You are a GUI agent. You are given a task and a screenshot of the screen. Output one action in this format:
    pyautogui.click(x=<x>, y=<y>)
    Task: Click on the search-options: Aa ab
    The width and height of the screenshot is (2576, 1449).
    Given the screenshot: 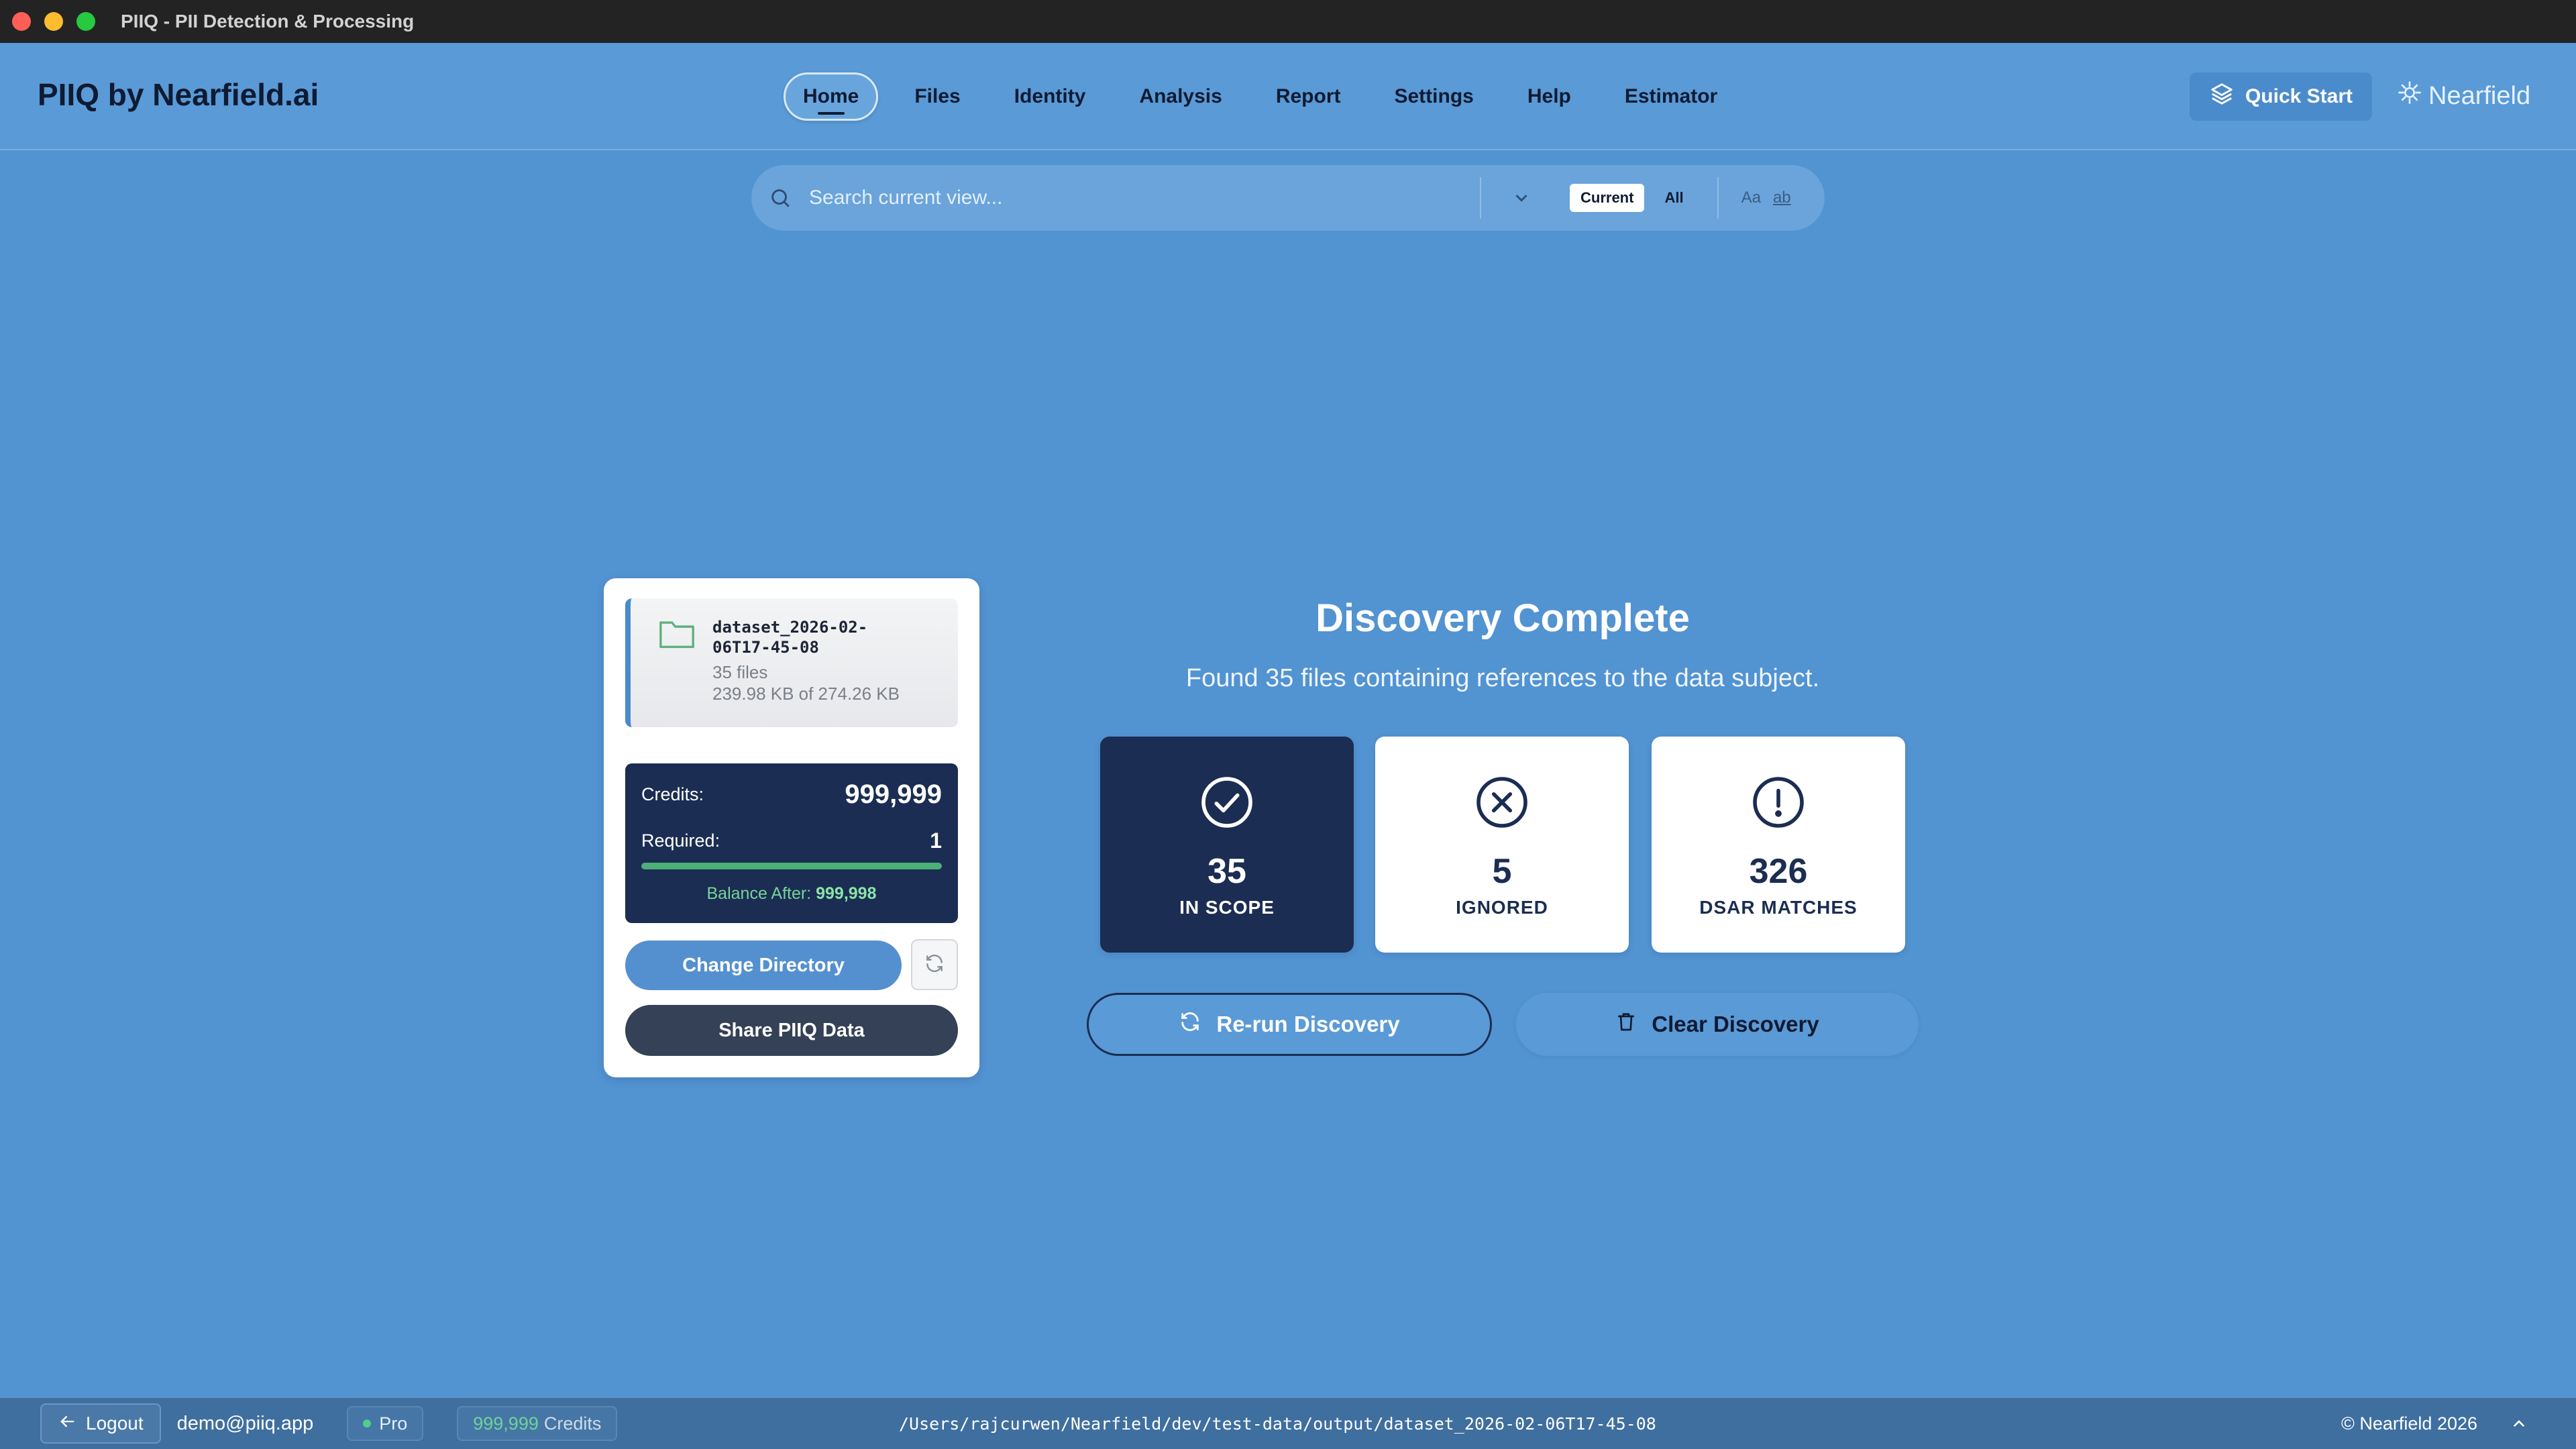 What is the action you would take?
    pyautogui.click(x=1766, y=198)
    